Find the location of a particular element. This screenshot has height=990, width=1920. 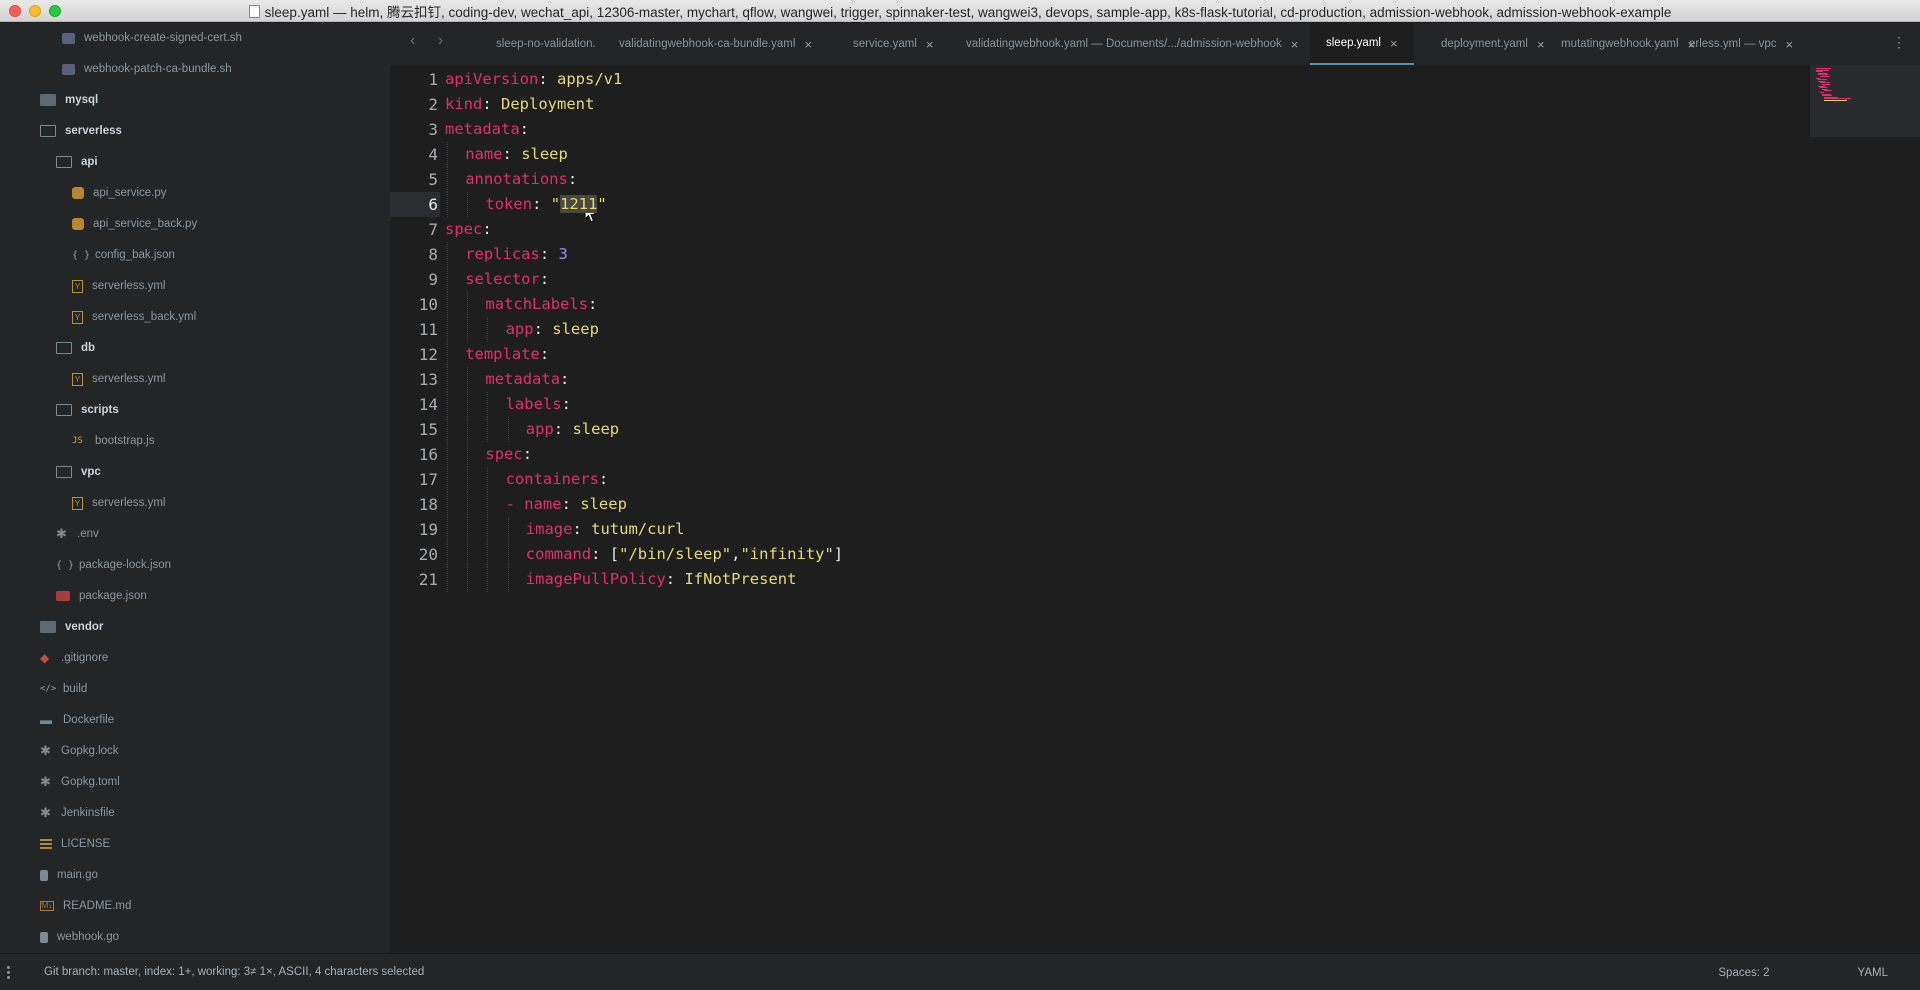

minimap is located at coordinates (1865, 101).